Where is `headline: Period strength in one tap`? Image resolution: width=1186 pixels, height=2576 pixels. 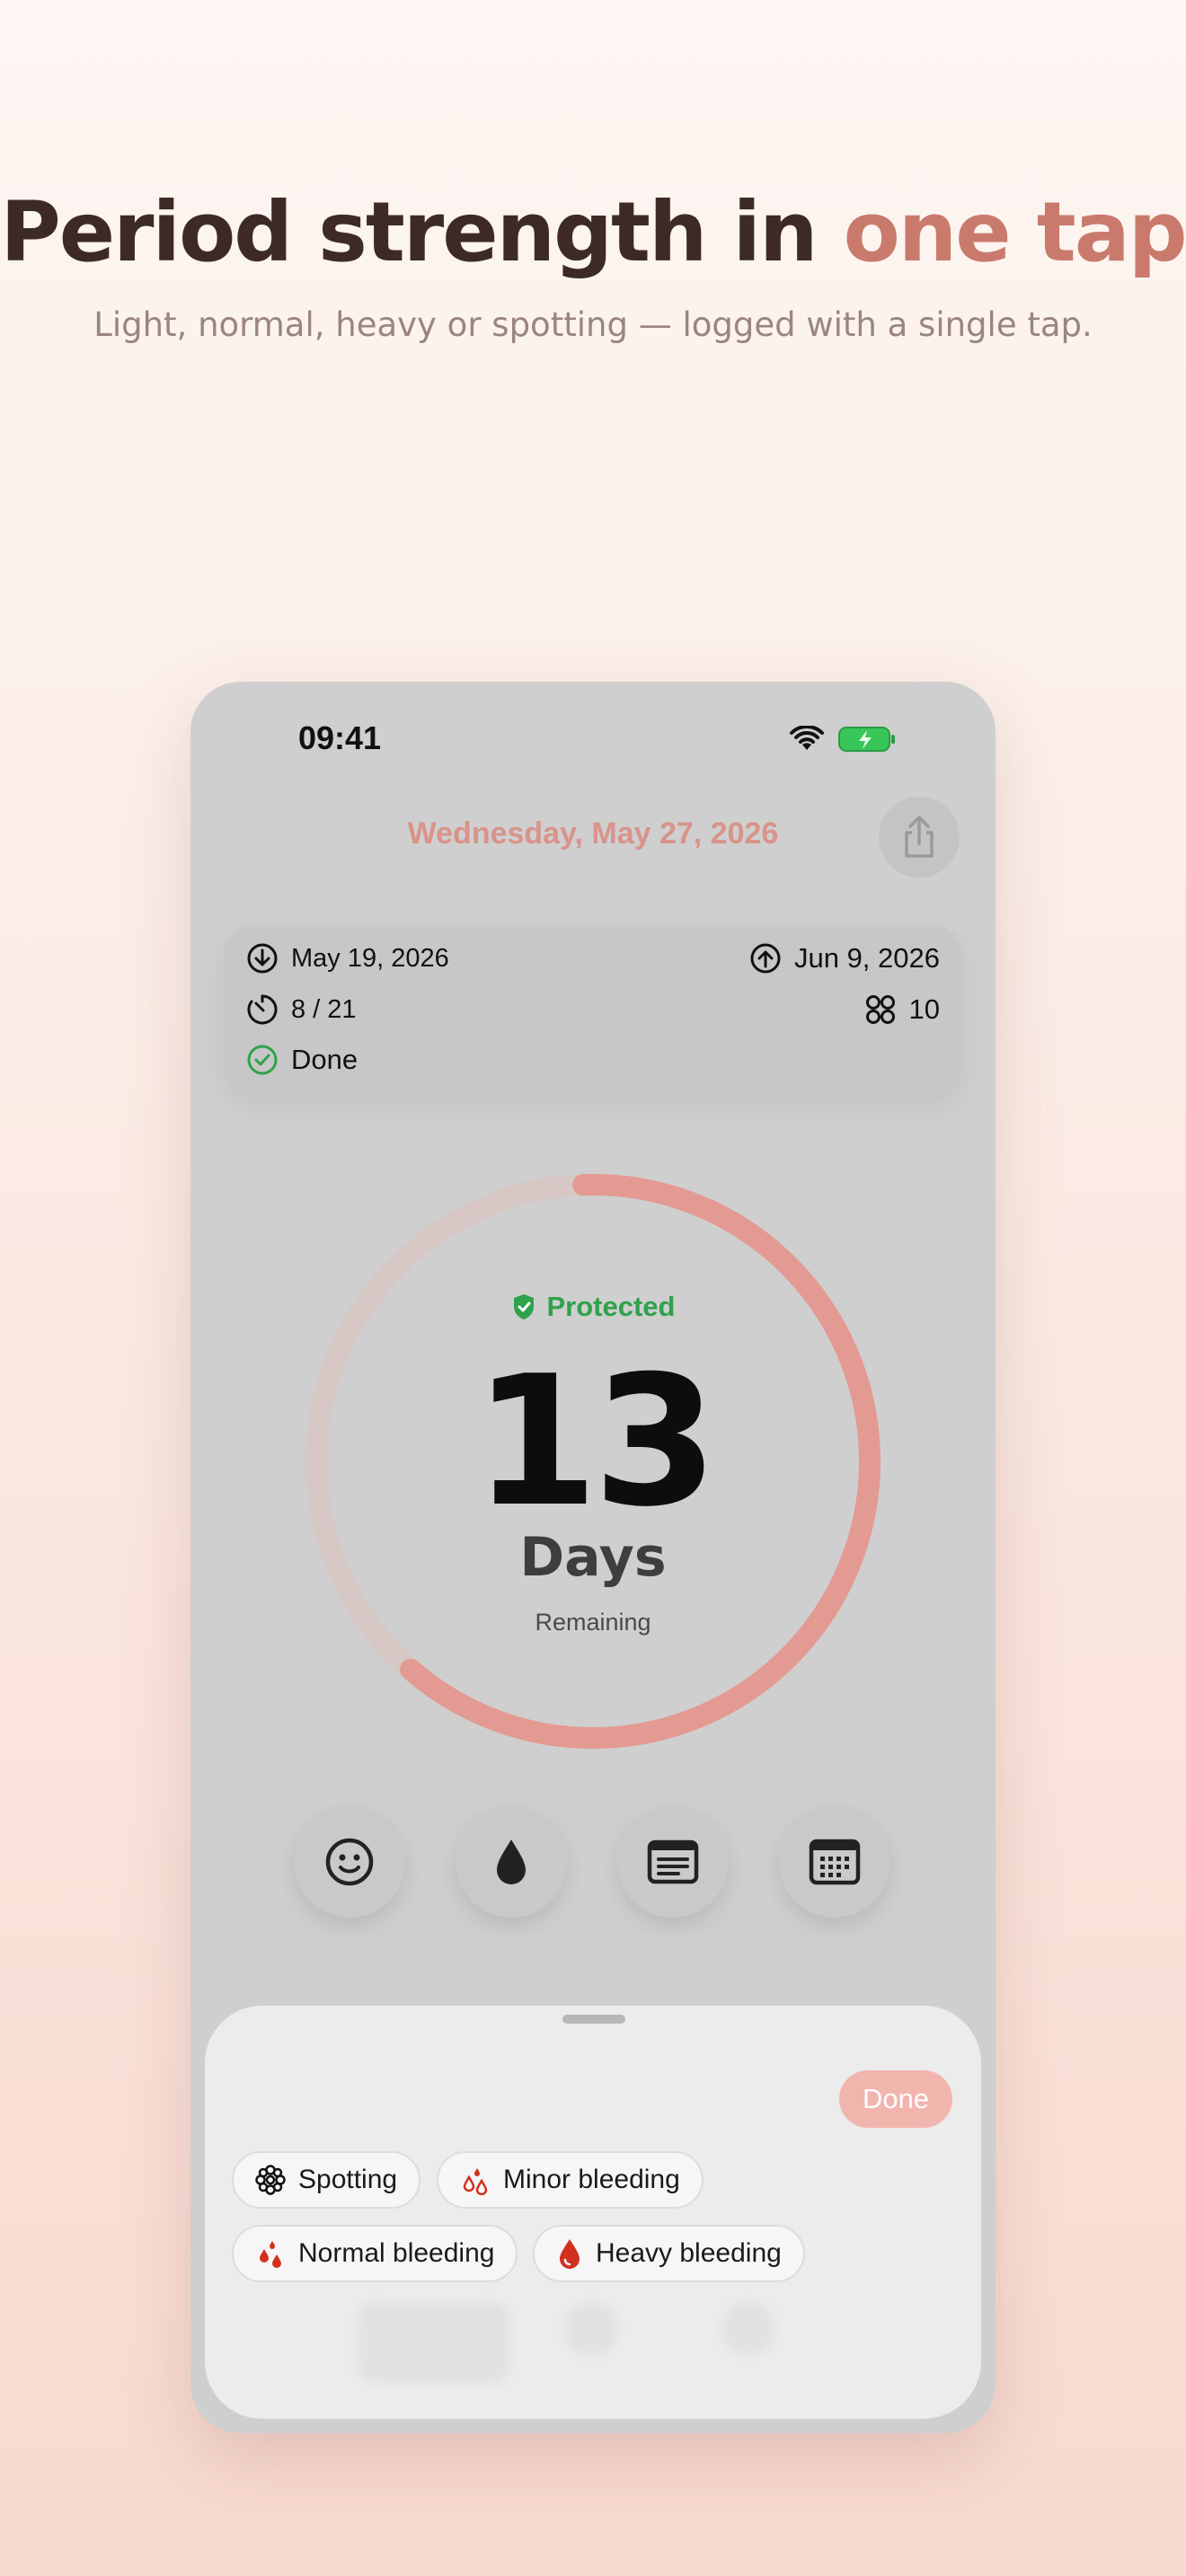 headline: Period strength in one tap is located at coordinates (593, 232).